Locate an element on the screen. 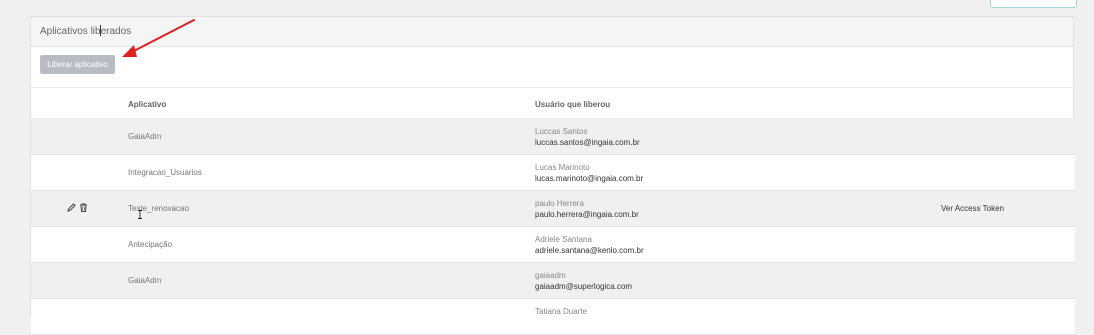 This screenshot has height=335, width=1094. table-row: GaiaAdm gaiaadm gaiaadm@superlogica.com is located at coordinates (553, 281).